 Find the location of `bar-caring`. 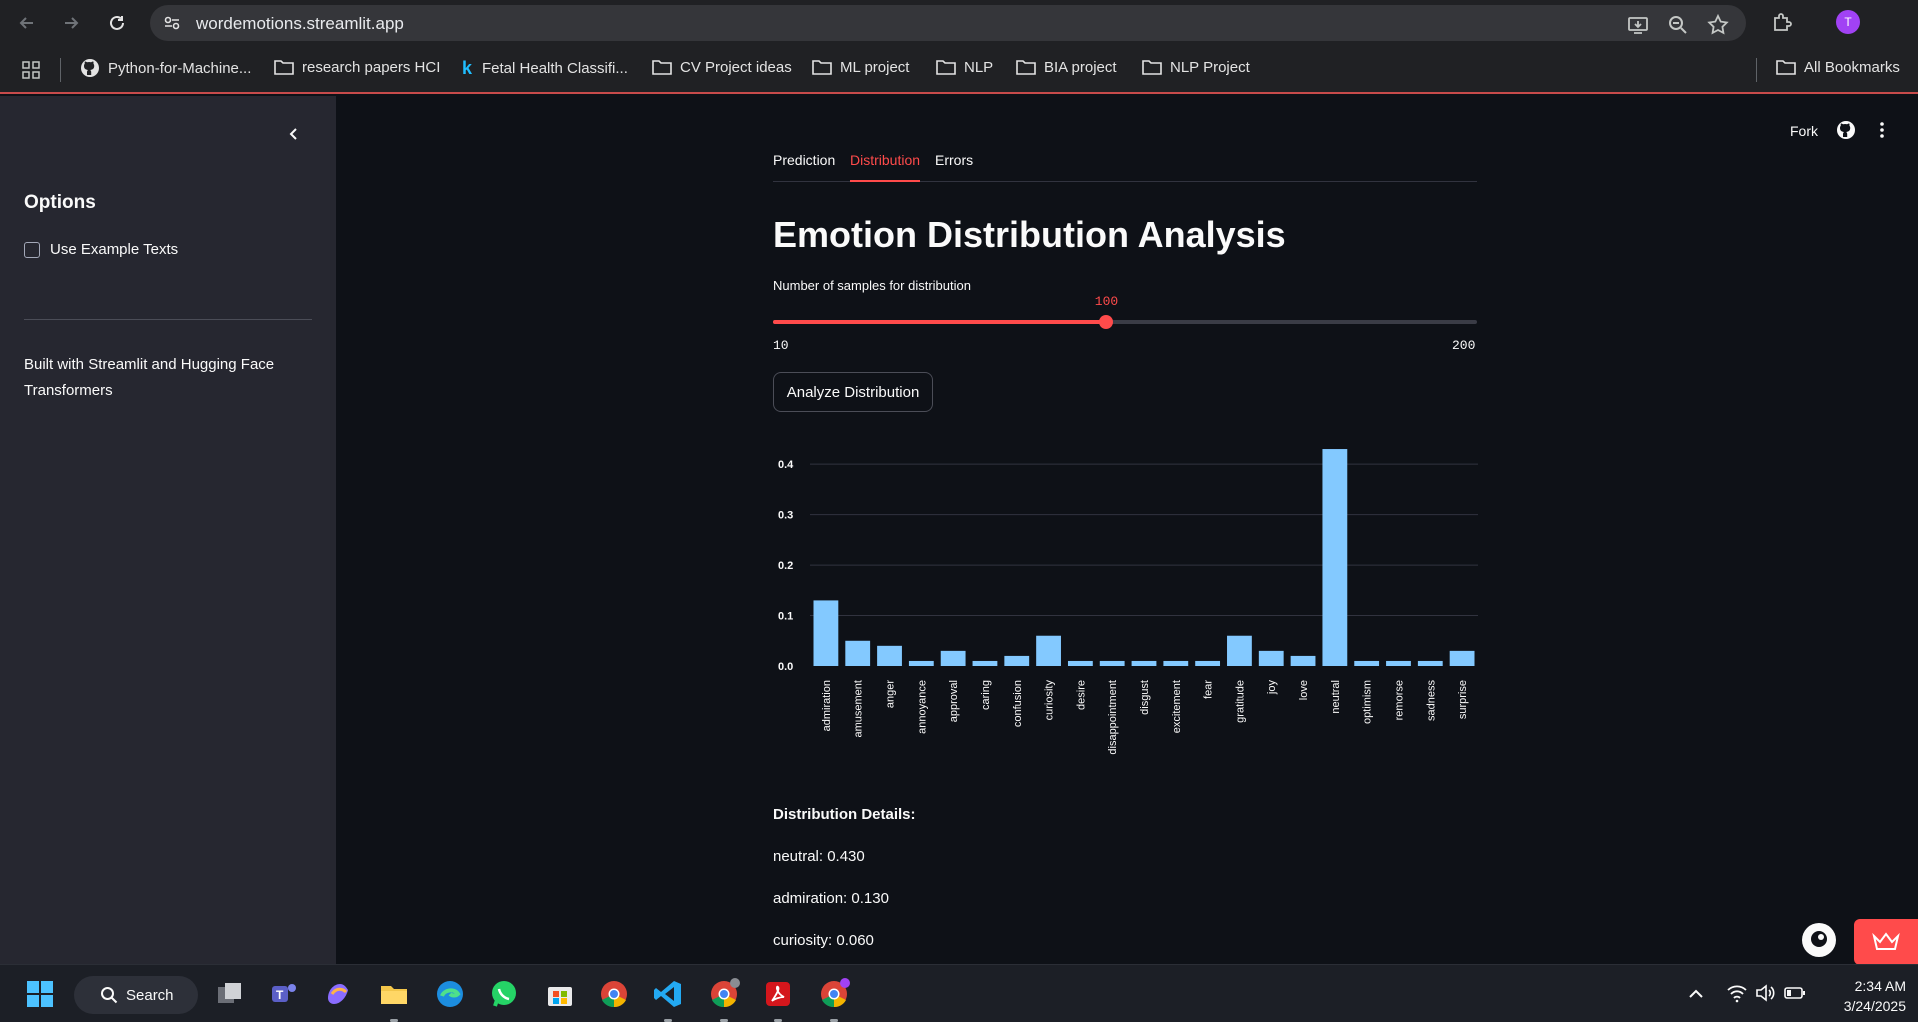

bar-caring is located at coordinates (985, 663).